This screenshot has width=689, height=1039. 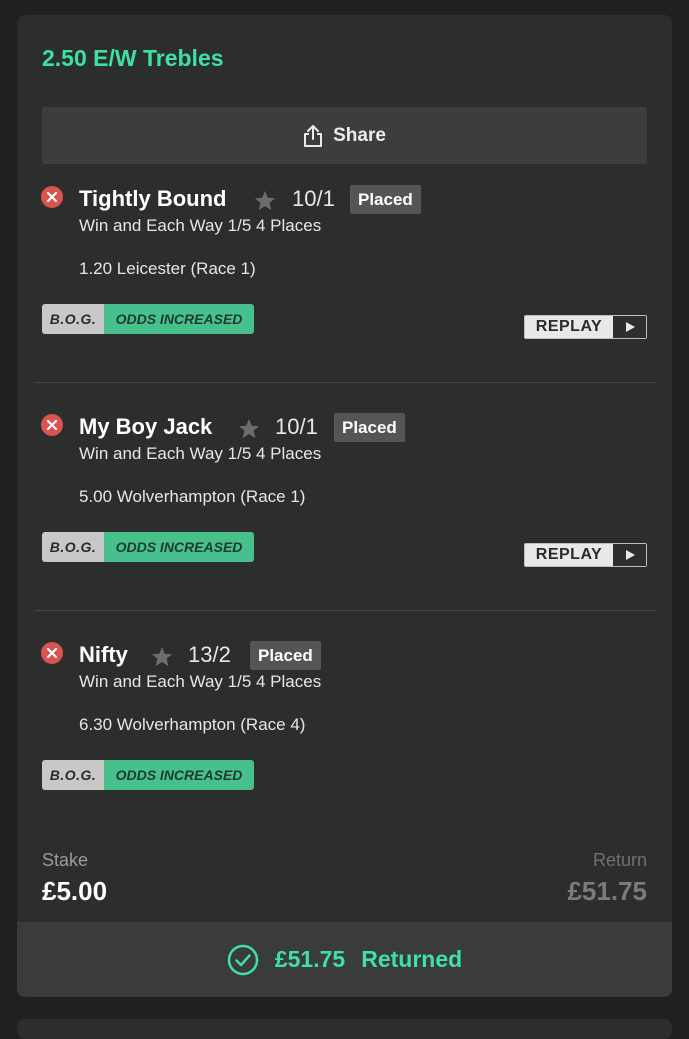 I want to click on share-button: Share, so click(x=344, y=135).